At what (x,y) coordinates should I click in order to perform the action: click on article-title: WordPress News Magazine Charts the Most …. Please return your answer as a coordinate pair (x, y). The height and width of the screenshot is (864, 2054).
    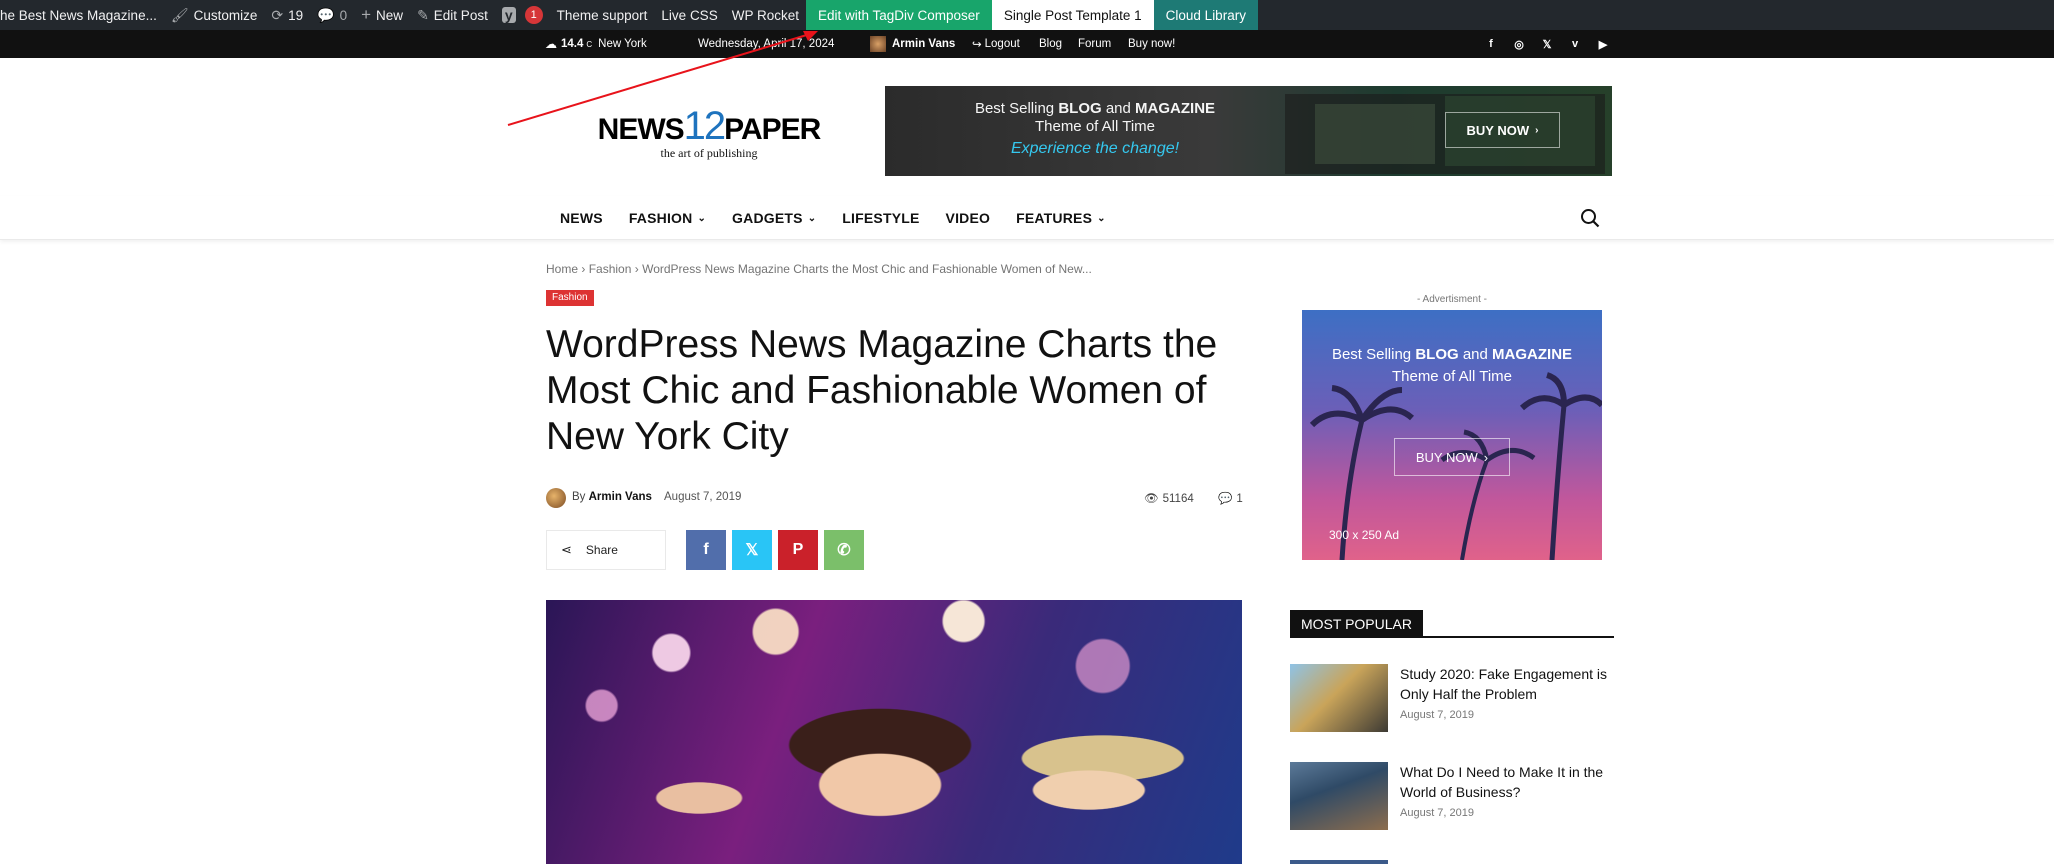
    Looking at the image, I should click on (882, 390).